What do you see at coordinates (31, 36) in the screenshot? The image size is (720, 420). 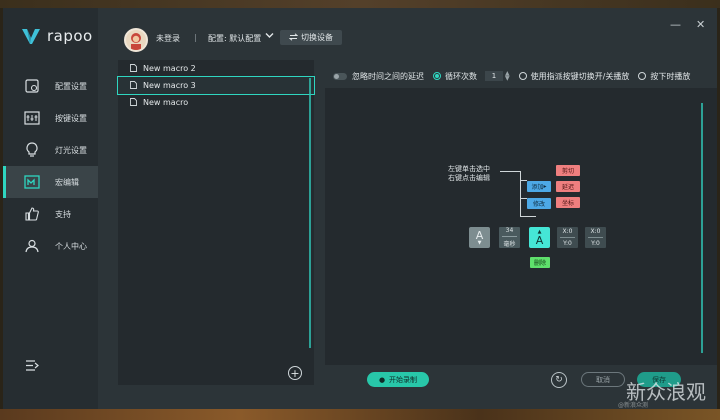 I see `rapoo-logo-icon` at bounding box center [31, 36].